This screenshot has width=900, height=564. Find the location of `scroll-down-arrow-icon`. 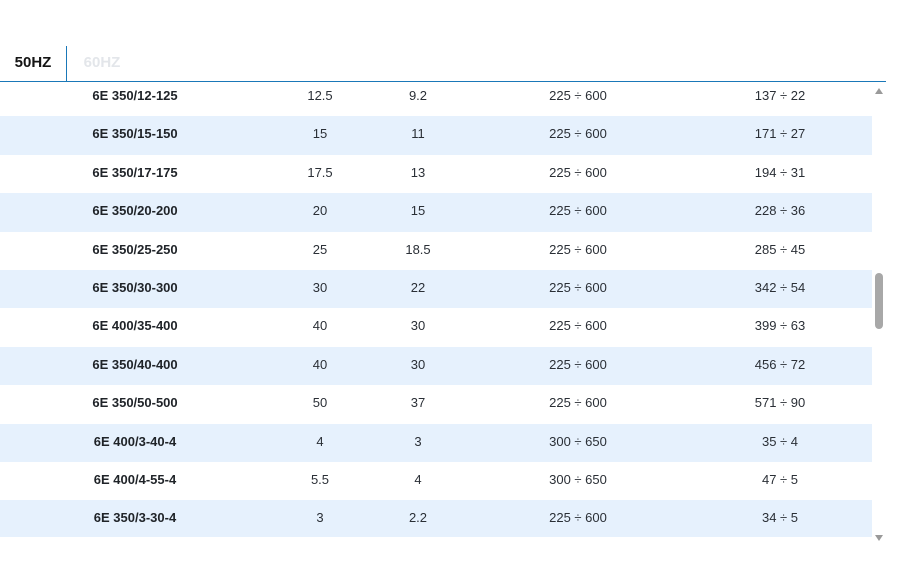

scroll-down-arrow-icon is located at coordinates (879, 538).